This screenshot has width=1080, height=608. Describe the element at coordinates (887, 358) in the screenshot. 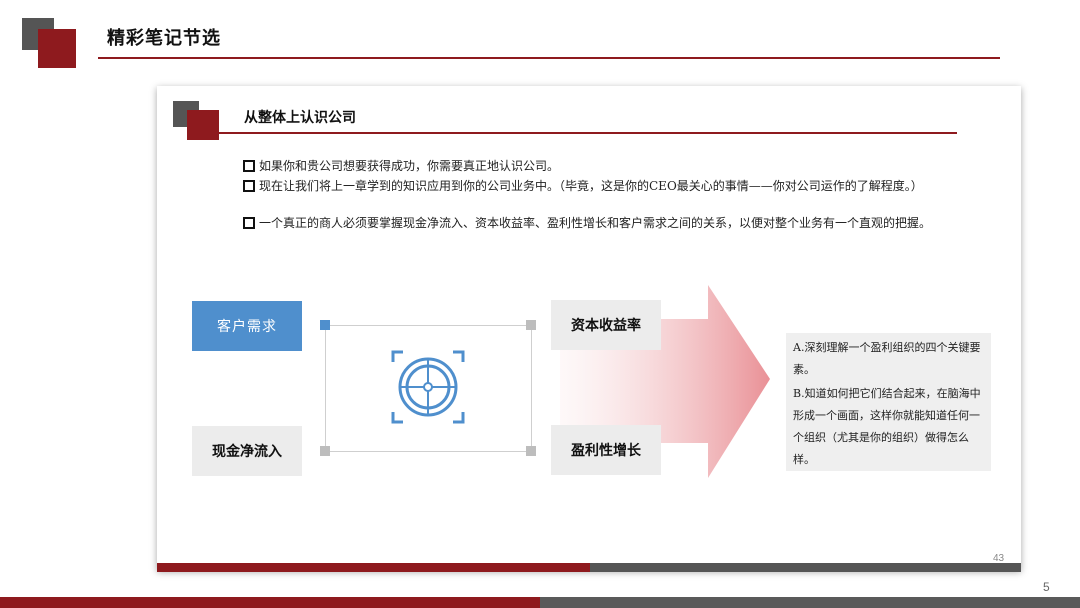

I see `note-text: A.深刻理解一个盈利组织的四个关键要素。` at that location.